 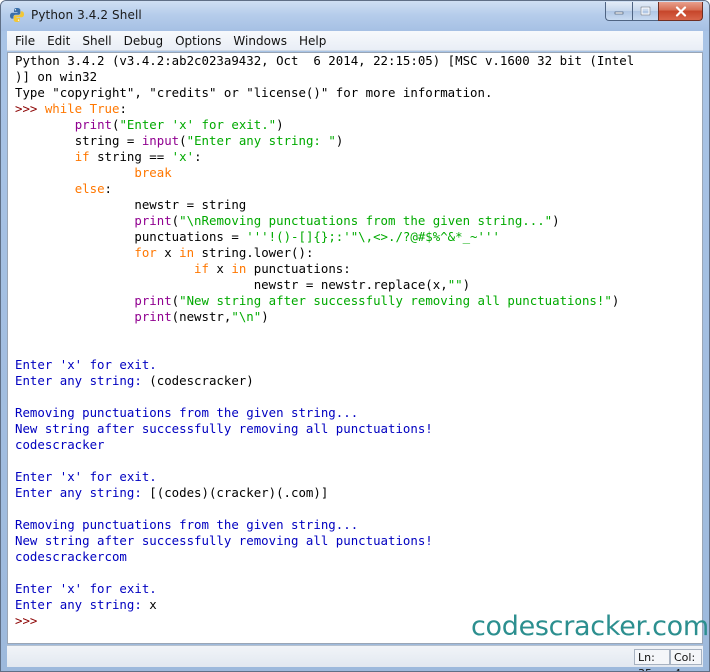 What do you see at coordinates (153, 604) in the screenshot?
I see `user-input: x` at bounding box center [153, 604].